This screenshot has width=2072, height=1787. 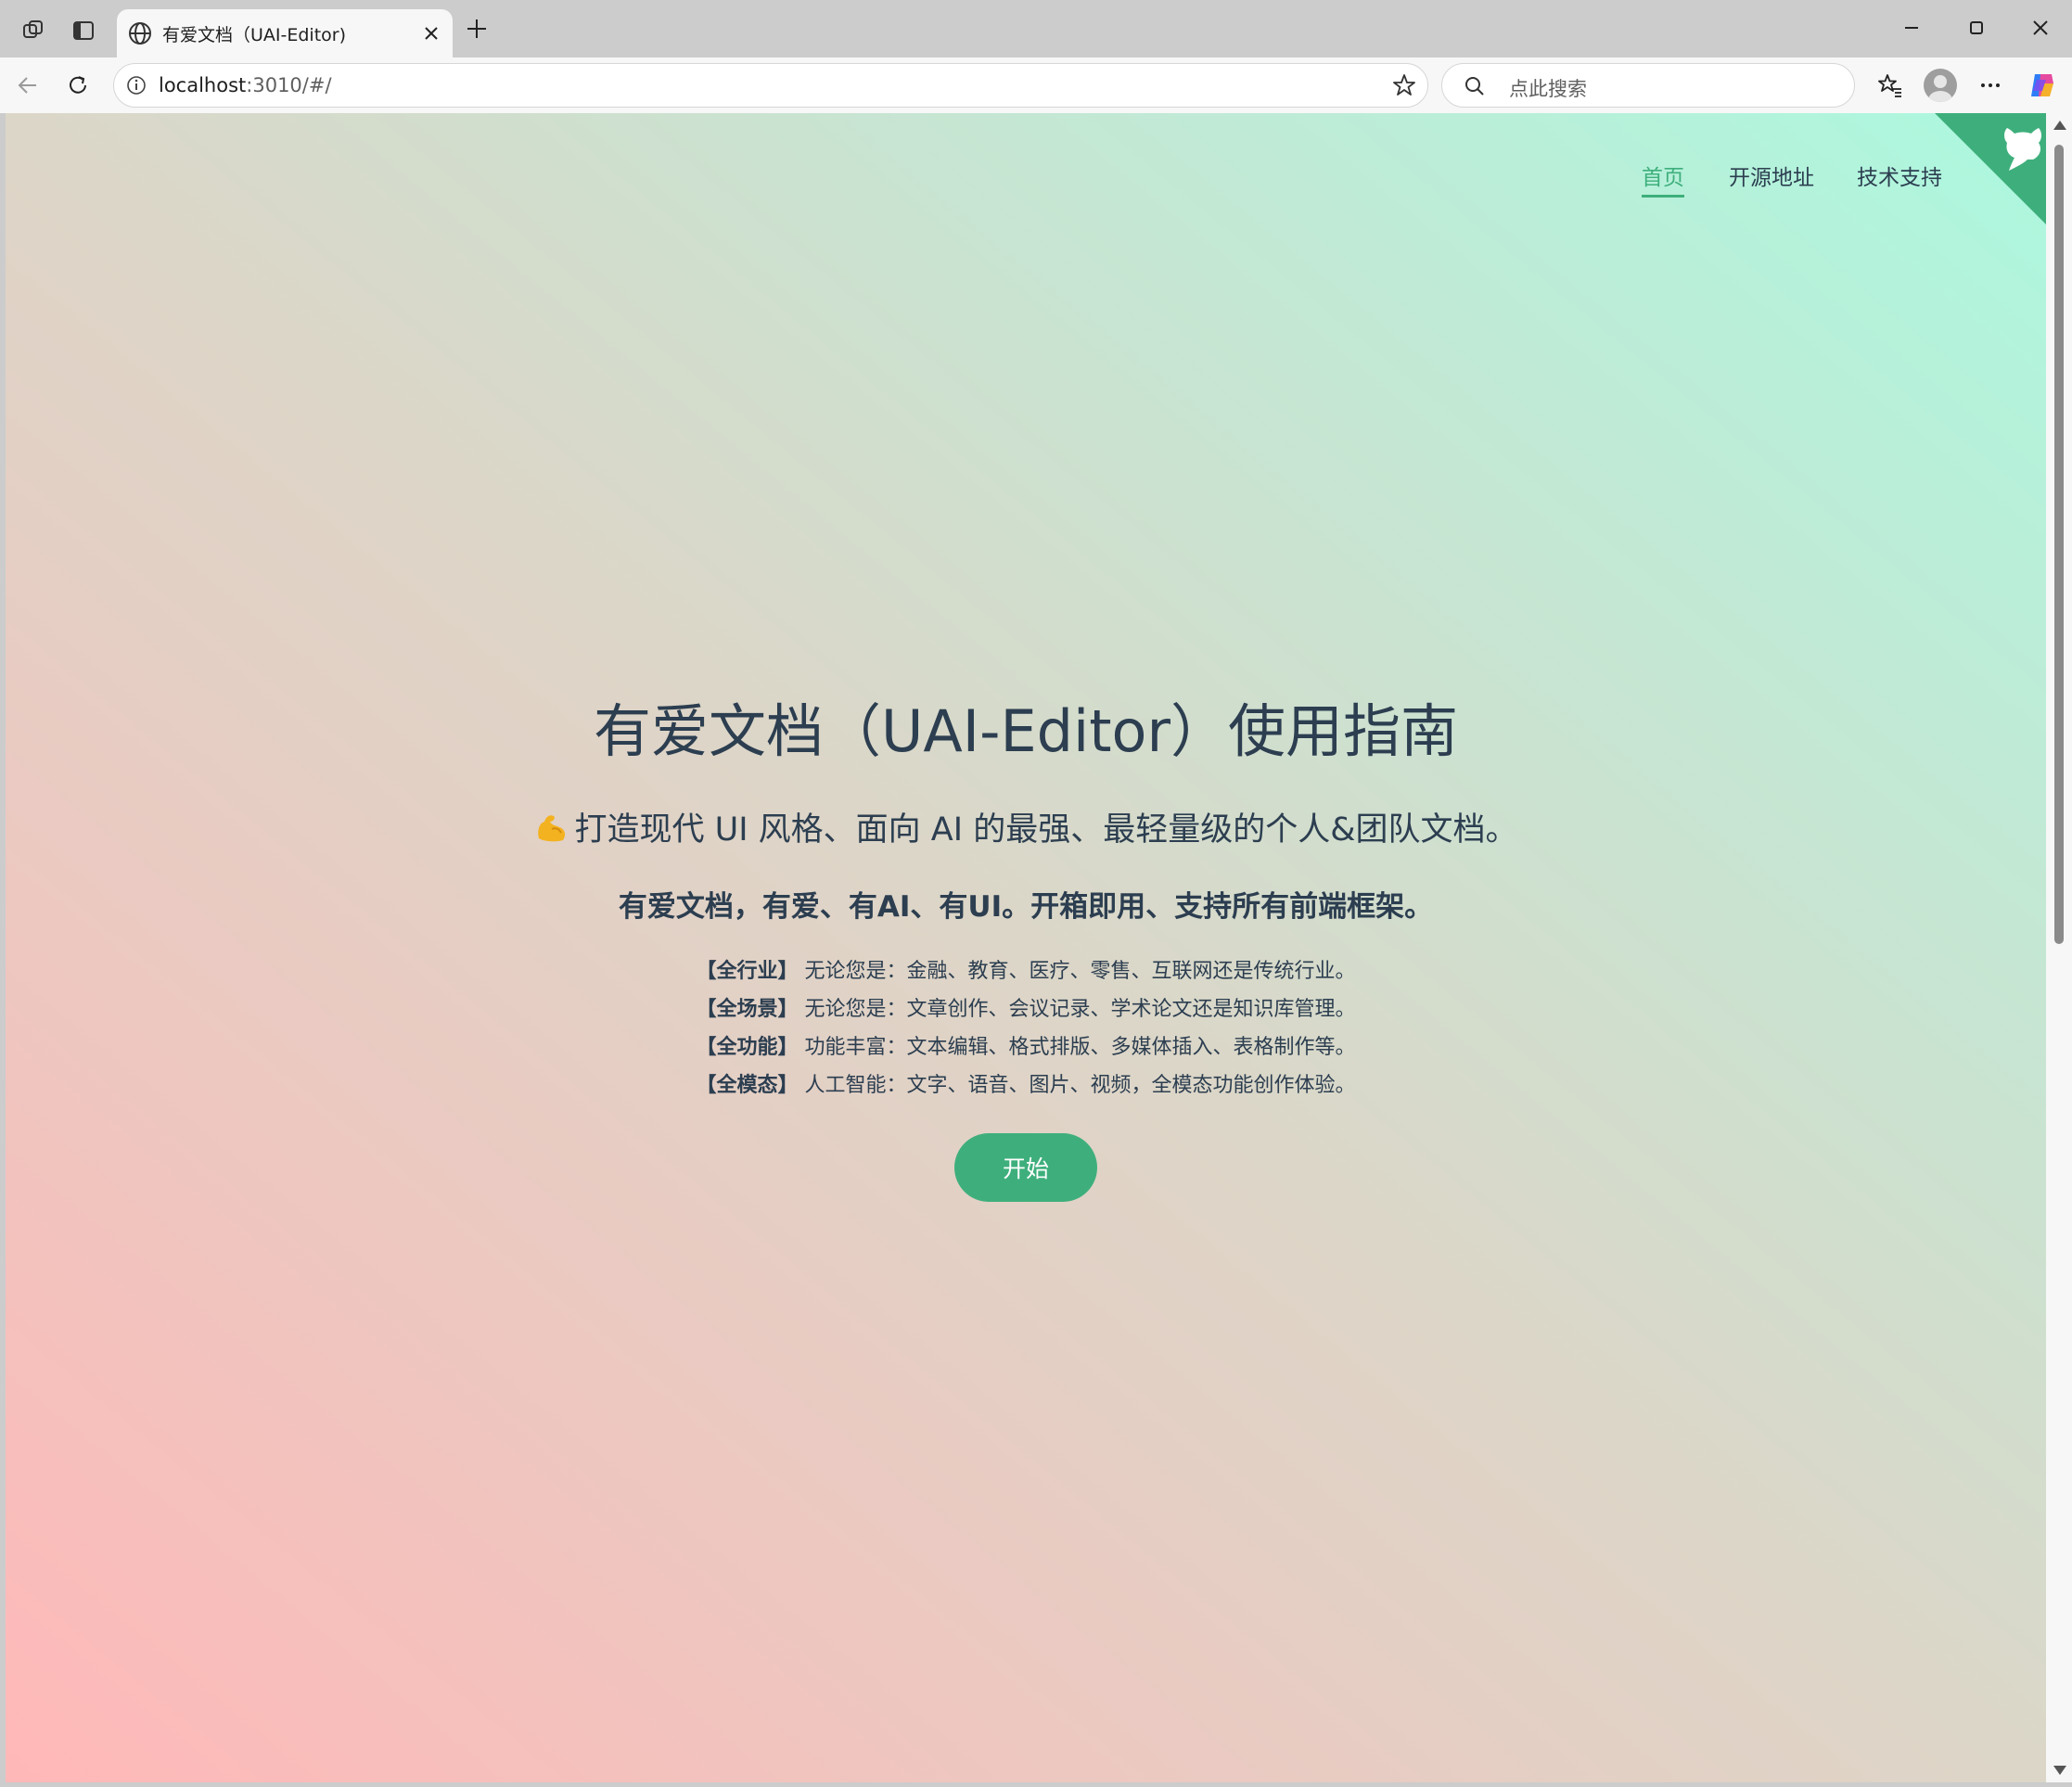 I want to click on url-text: localhost:3010/#/, so click(x=245, y=85).